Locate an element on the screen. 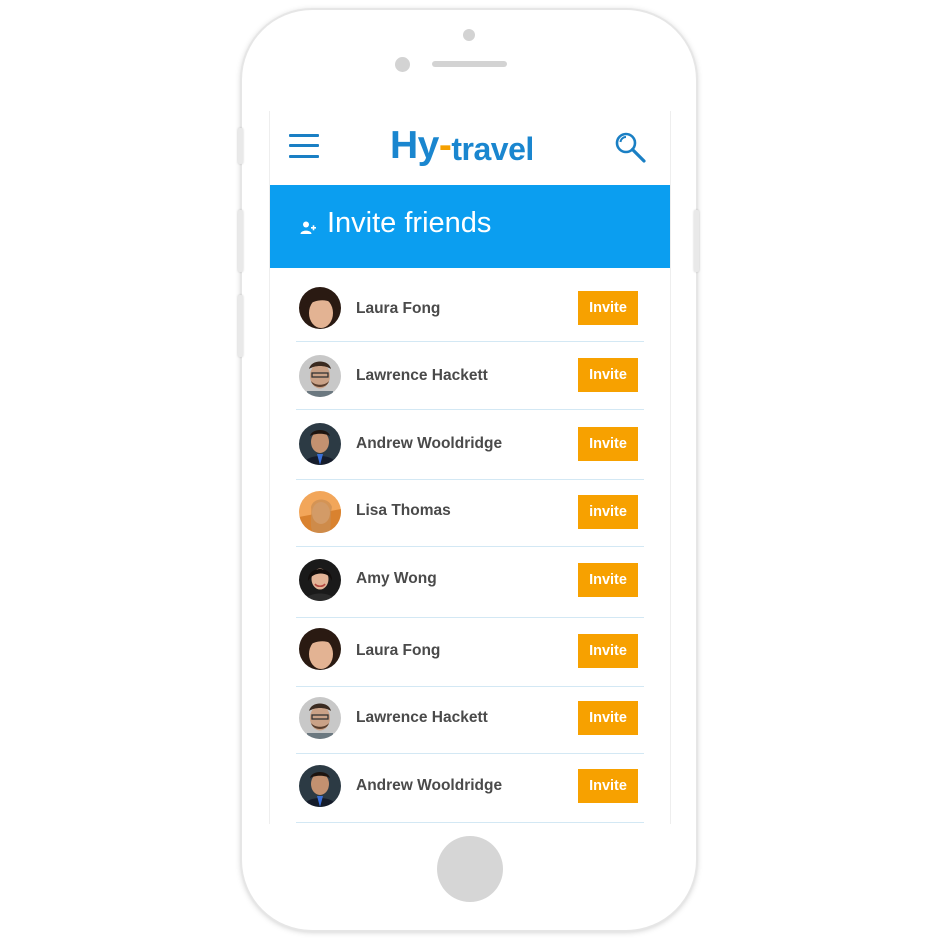 This screenshot has height=940, width=940. friend-name: Lisa Thomas is located at coordinates (403, 510).